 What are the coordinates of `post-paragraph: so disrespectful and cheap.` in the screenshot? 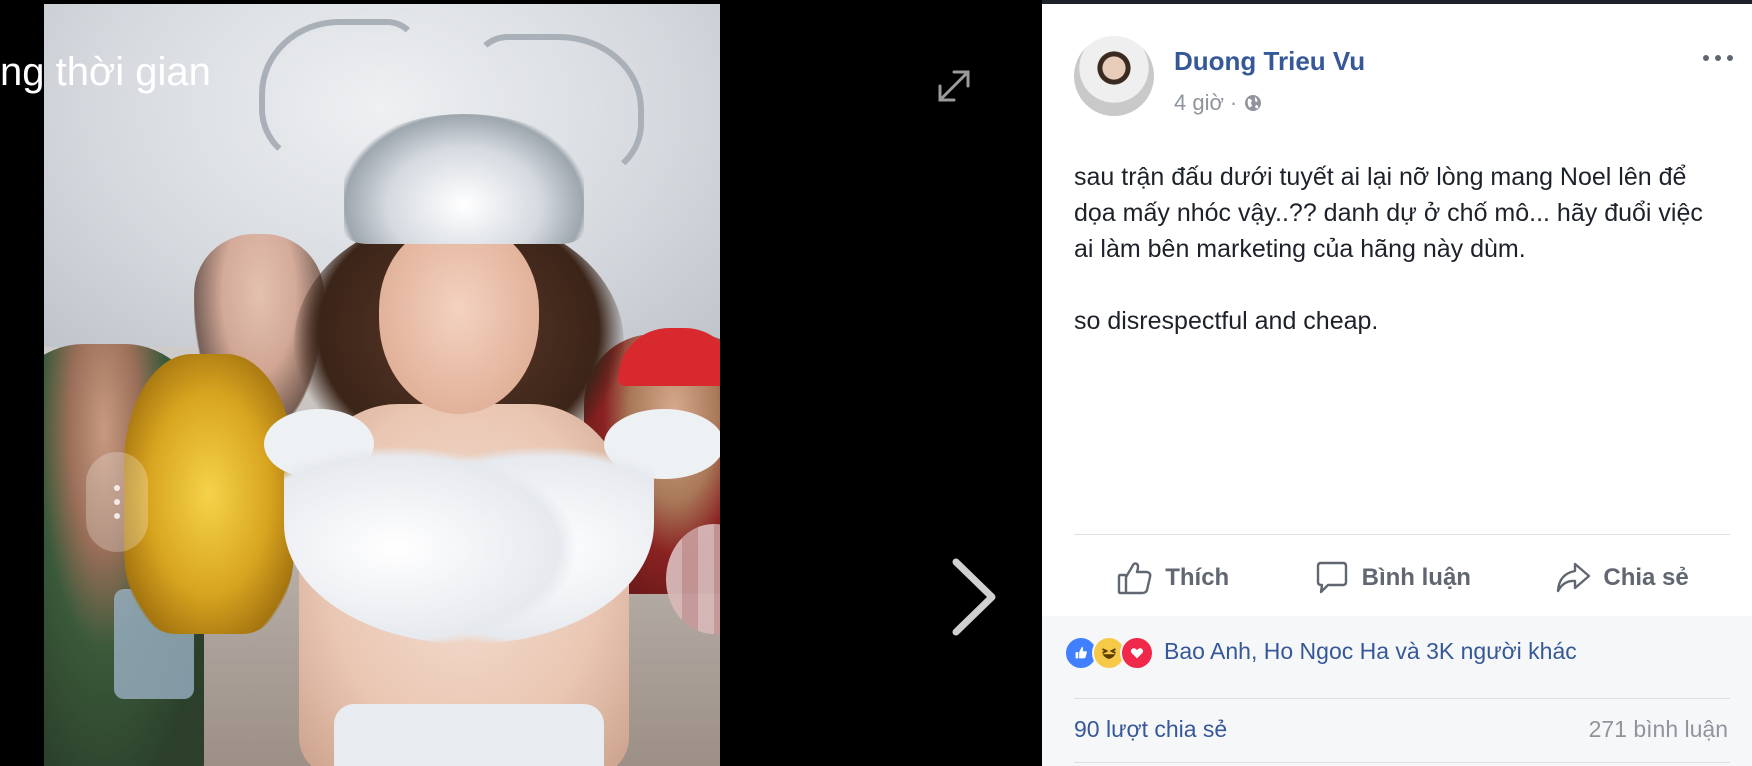 It's located at (1226, 321).